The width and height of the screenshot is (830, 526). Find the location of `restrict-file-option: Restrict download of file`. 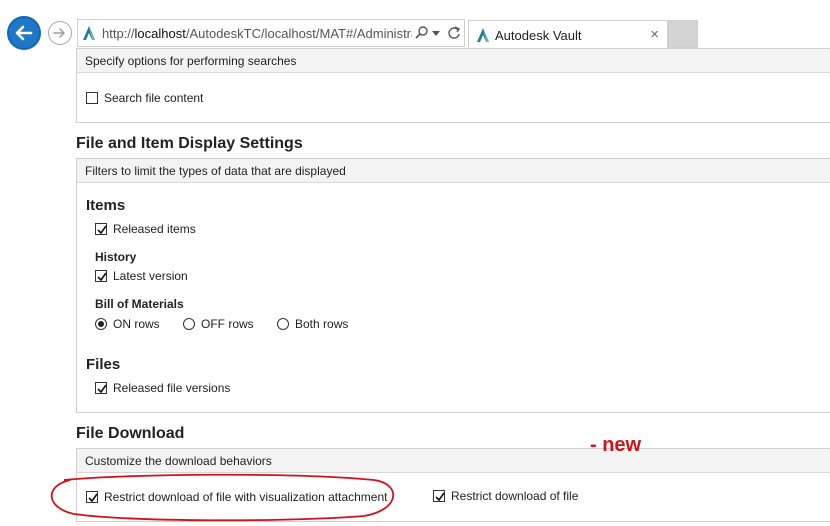

restrict-file-option: Restrict download of file is located at coordinates (505, 496).